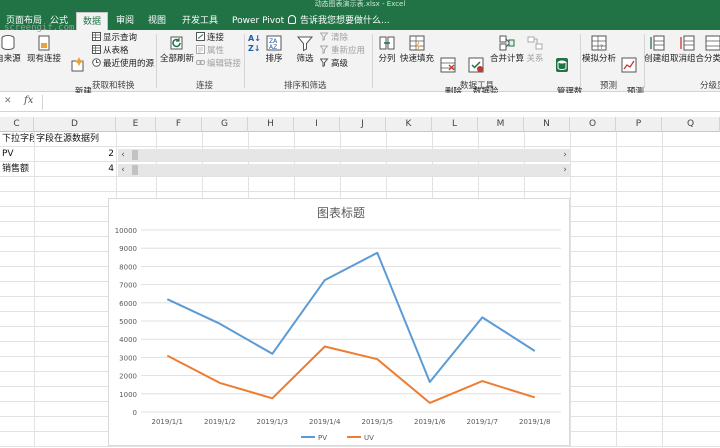 This screenshot has width=720, height=448. Describe the element at coordinates (135, 413) in the screenshot. I see `y-tick-label: 0` at that location.